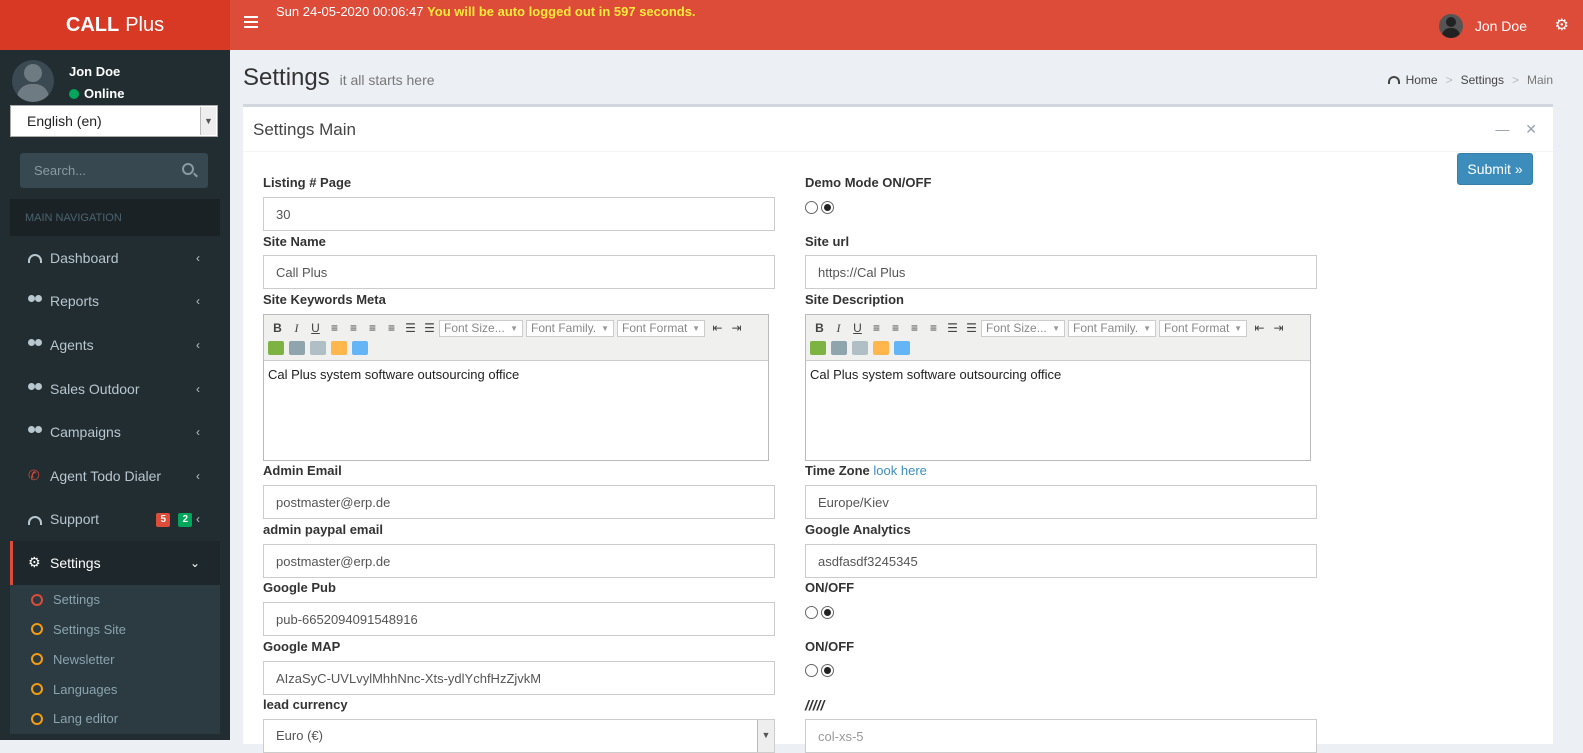 This screenshot has height=753, width=1583. What do you see at coordinates (815, 705) in the screenshot?
I see `slashes-label: /////` at bounding box center [815, 705].